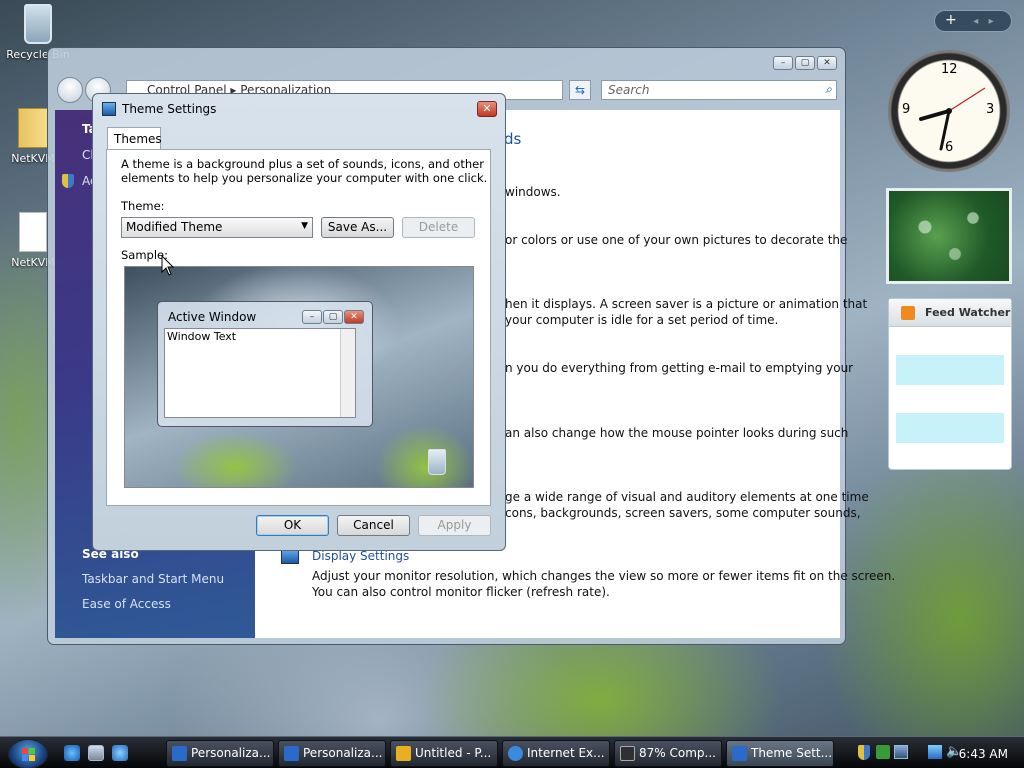  What do you see at coordinates (72, 753) in the screenshot?
I see `quicklaunch-ie-icon` at bounding box center [72, 753].